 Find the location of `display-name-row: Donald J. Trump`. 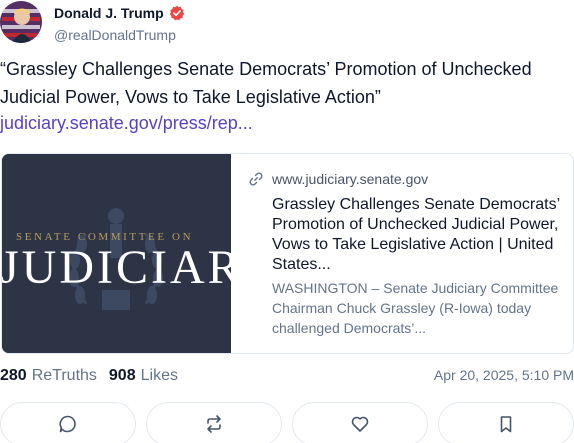

display-name-row: Donald J. Trump is located at coordinates (119, 13).